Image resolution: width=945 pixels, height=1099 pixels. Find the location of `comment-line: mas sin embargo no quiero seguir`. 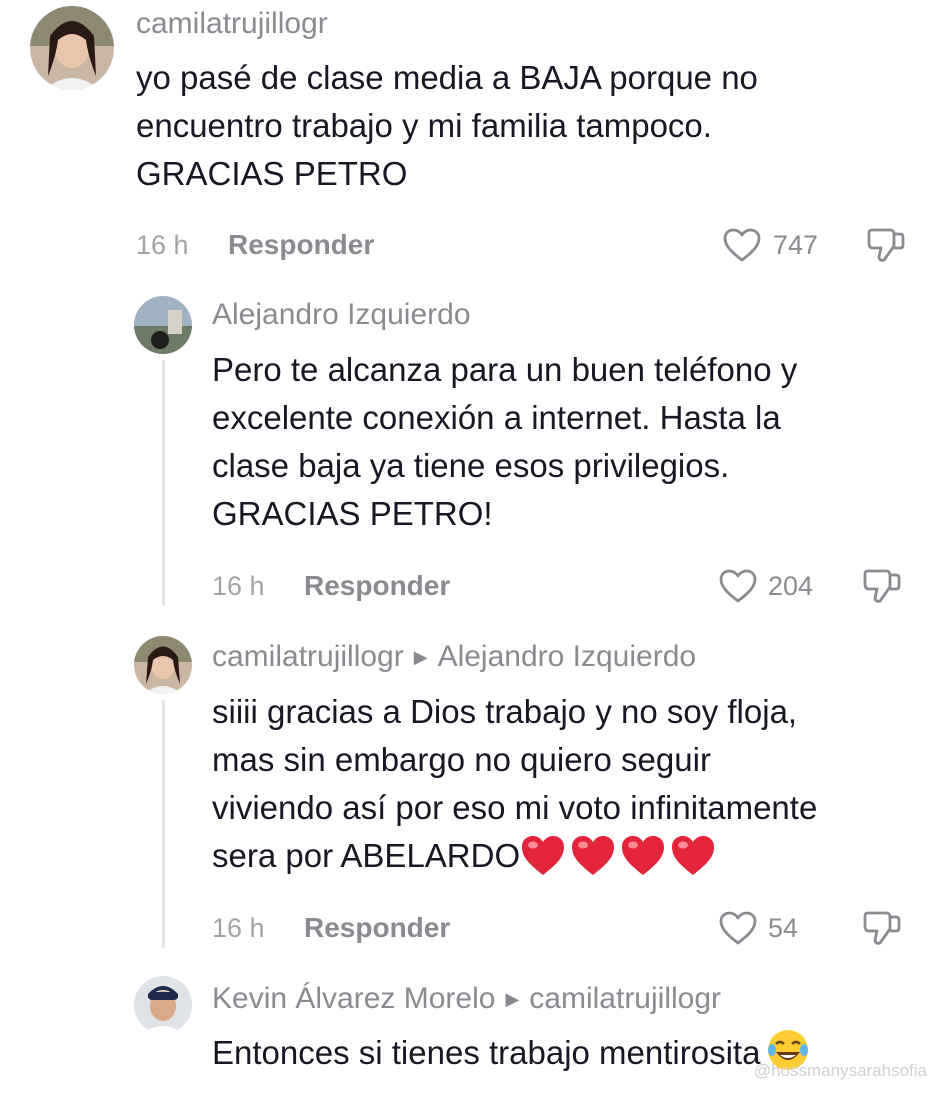

comment-line: mas sin embargo no quiero seguir is located at coordinates (461, 759).